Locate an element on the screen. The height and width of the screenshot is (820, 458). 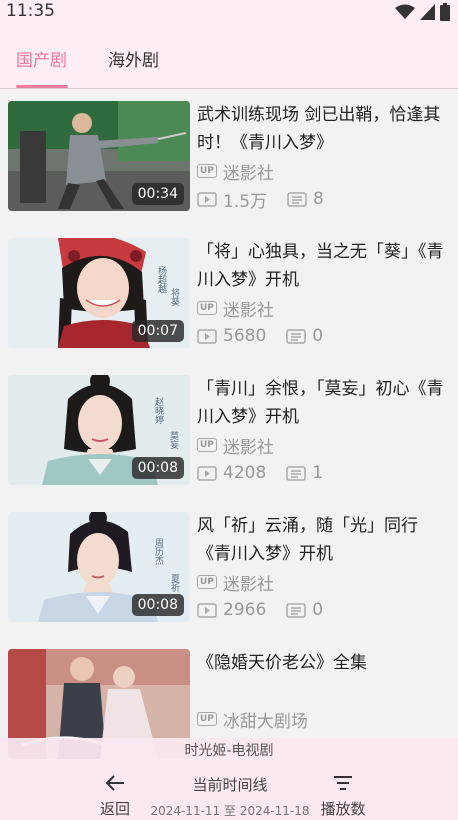
timeline-label: 当前时间线 is located at coordinates (230, 785).